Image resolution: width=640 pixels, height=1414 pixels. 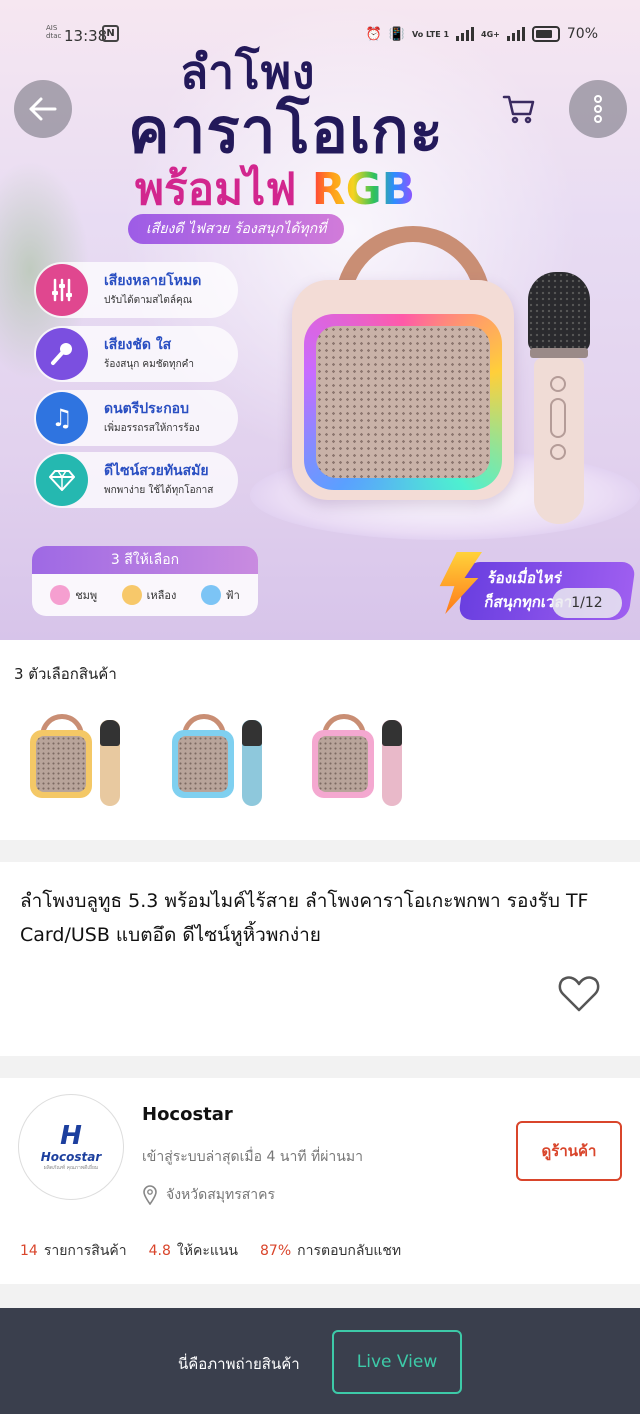 What do you see at coordinates (146, 409) in the screenshot?
I see `feature-title: ดนตรีประกอบ` at bounding box center [146, 409].